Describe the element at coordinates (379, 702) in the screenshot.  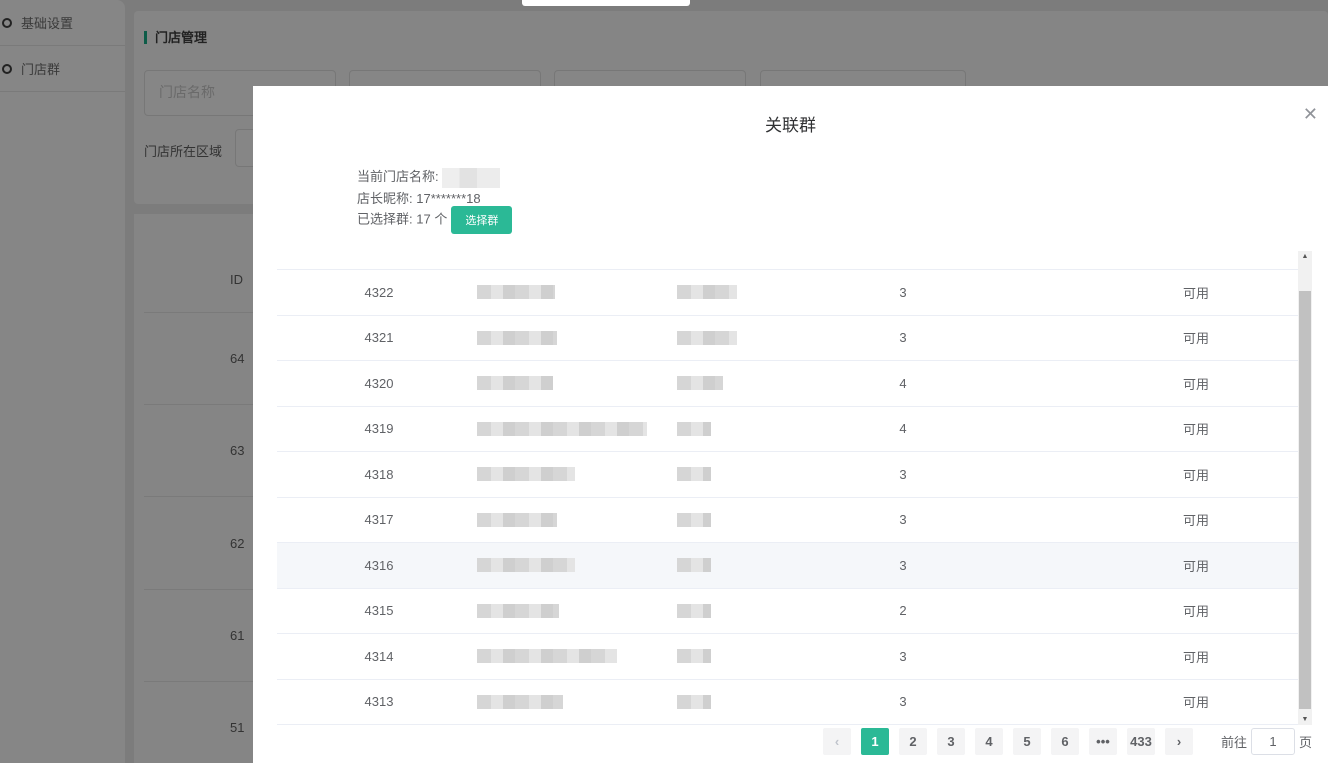
I see `cell-id: 4313` at that location.